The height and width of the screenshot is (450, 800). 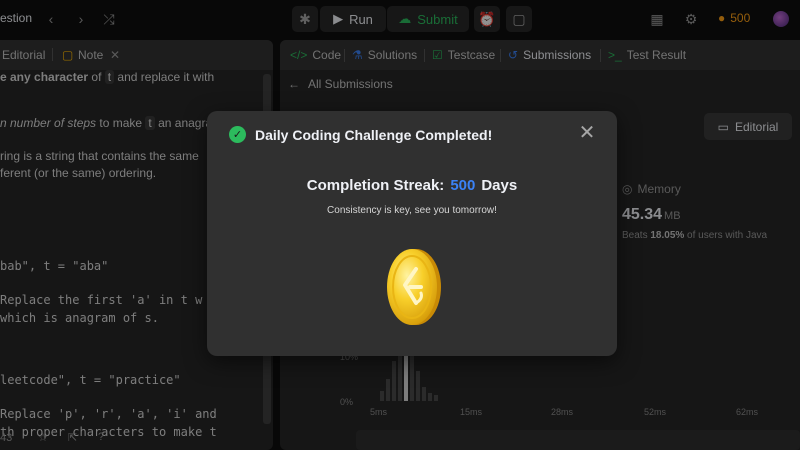 What do you see at coordinates (587, 133) in the screenshot?
I see `close-icon: ✕` at bounding box center [587, 133].